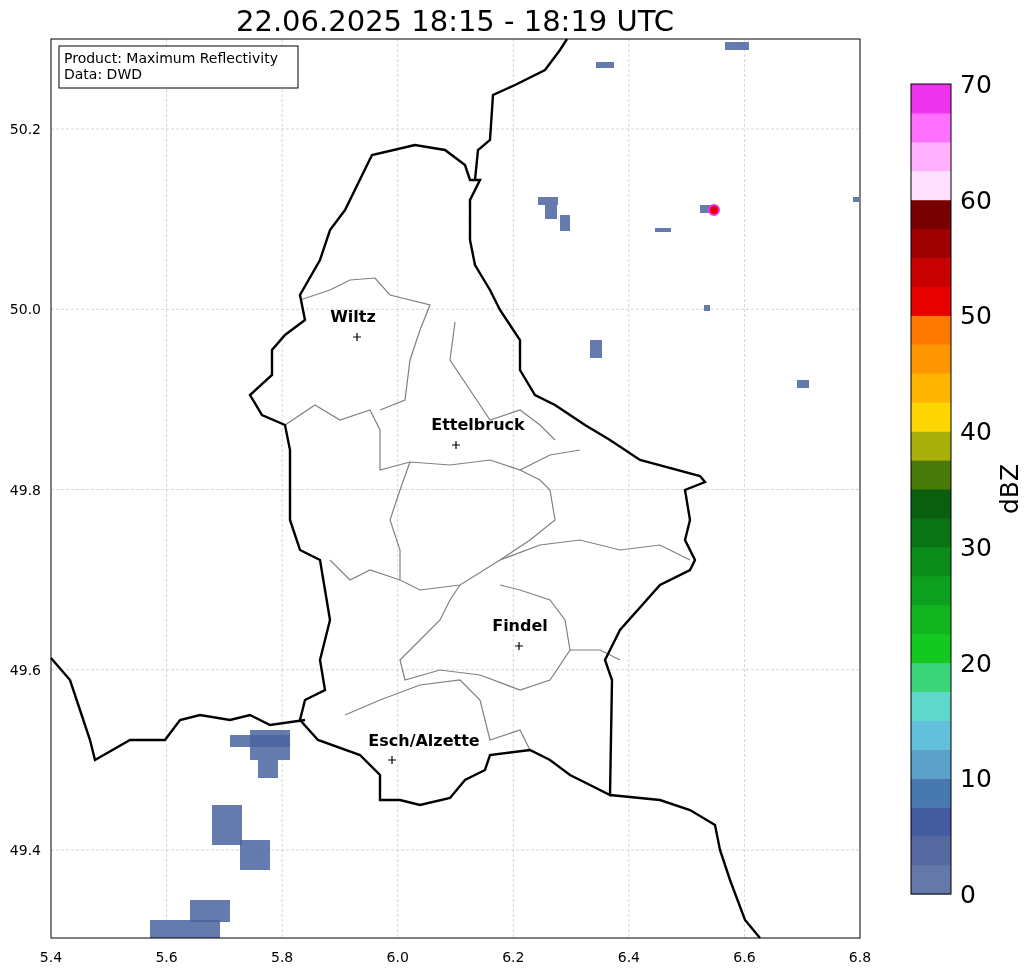 The image size is (1029, 973). Describe the element at coordinates (976, 432) in the screenshot. I see `colorbar-tick-label: 40` at that location.